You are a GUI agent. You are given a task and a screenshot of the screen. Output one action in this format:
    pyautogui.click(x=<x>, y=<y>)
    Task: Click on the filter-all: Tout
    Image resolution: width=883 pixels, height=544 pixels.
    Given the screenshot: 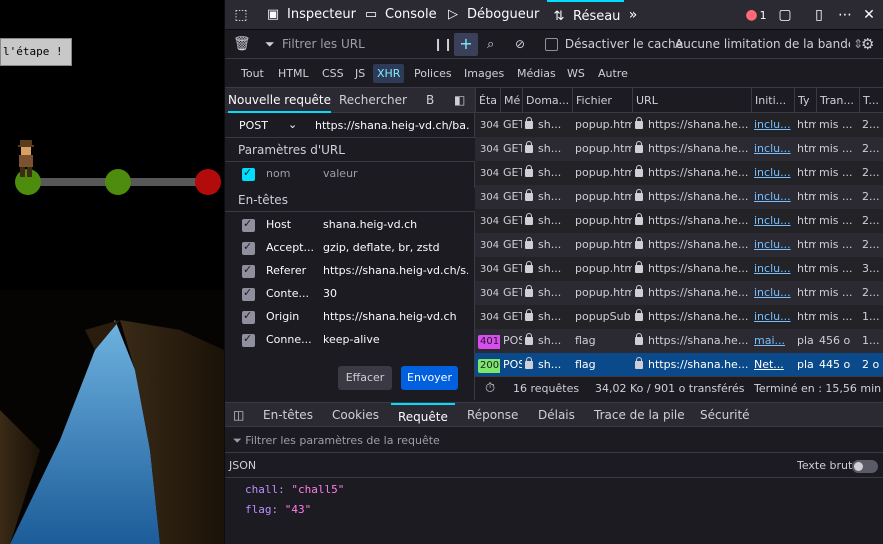 What is the action you would take?
    pyautogui.click(x=252, y=73)
    